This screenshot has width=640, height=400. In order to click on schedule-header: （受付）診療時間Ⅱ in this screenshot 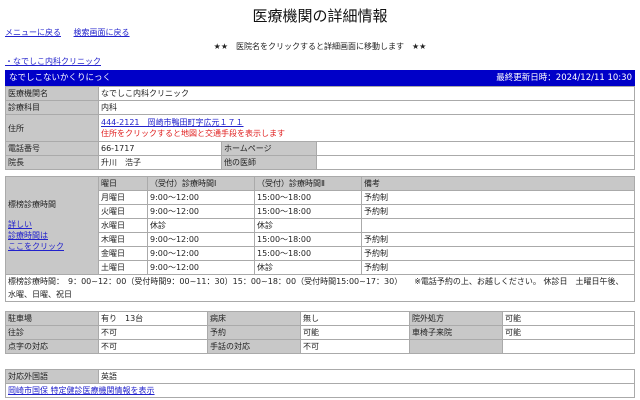, I will do `click(308, 183)`.